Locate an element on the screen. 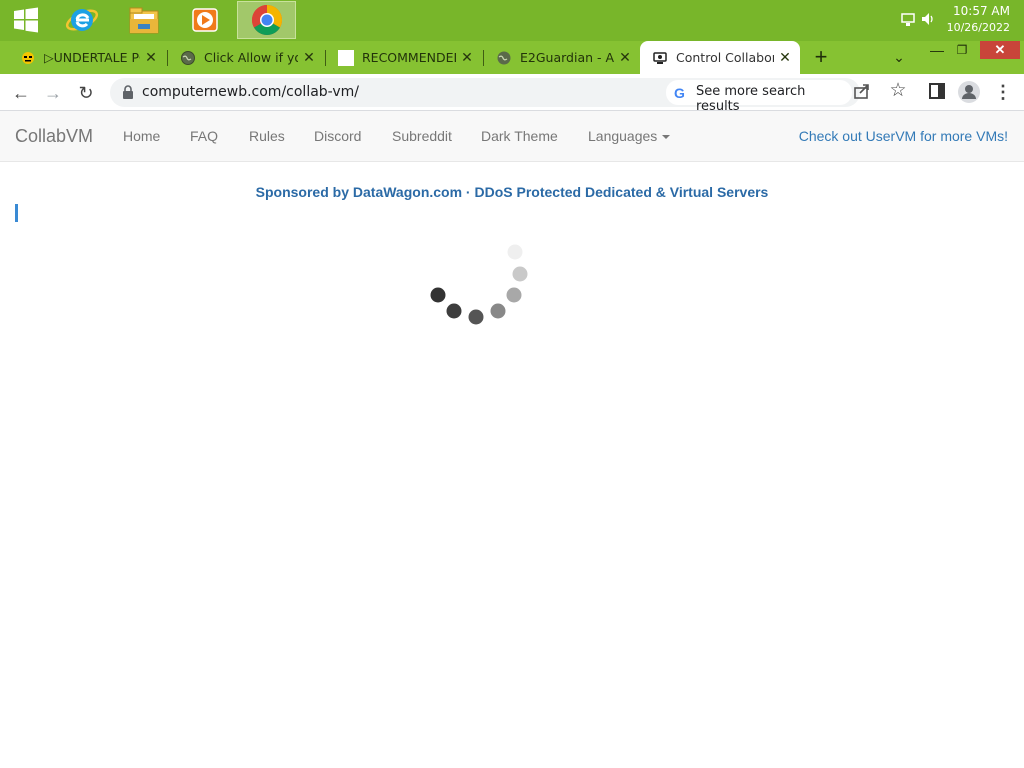  taskbar: 10:57 AM 10/26/2022 is located at coordinates (512, 20).